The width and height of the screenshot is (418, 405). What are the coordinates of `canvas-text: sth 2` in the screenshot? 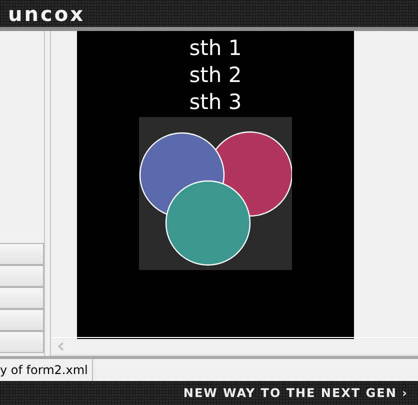 It's located at (215, 75).